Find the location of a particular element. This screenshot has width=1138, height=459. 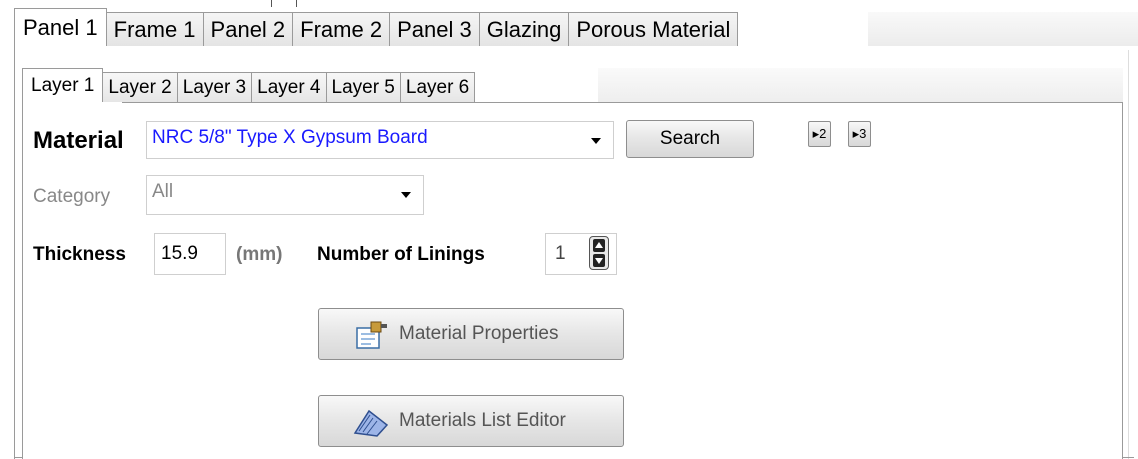

material-properties-icon is located at coordinates (371, 335).